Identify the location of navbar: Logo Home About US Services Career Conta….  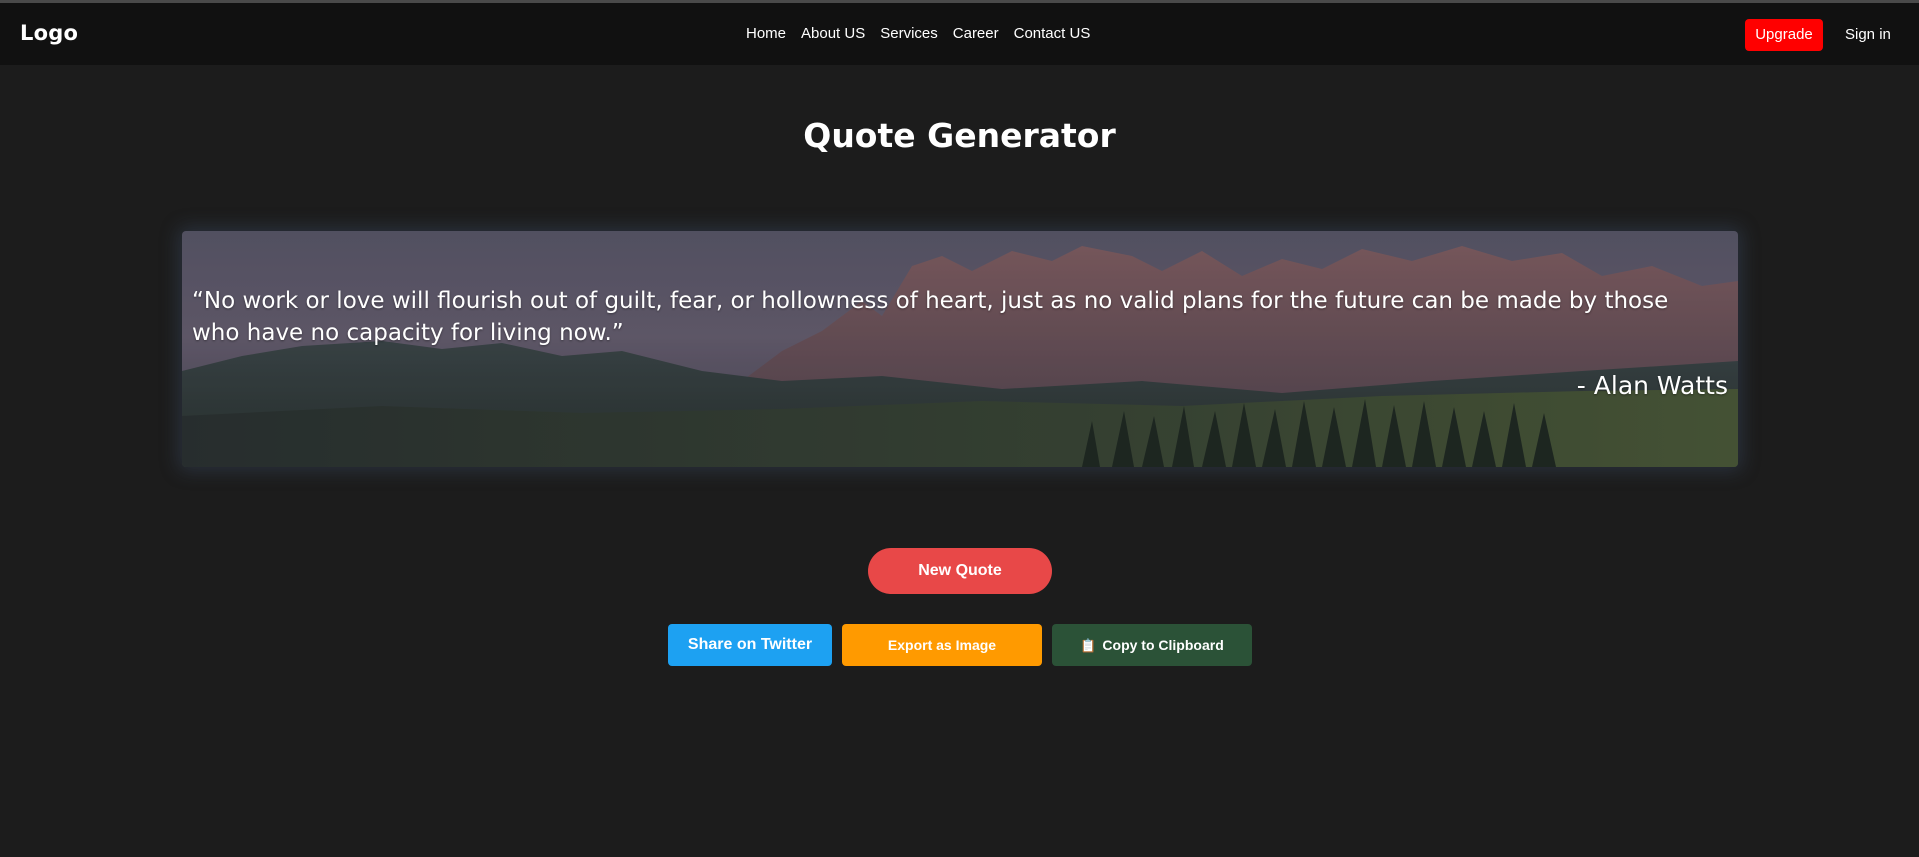
(959, 34).